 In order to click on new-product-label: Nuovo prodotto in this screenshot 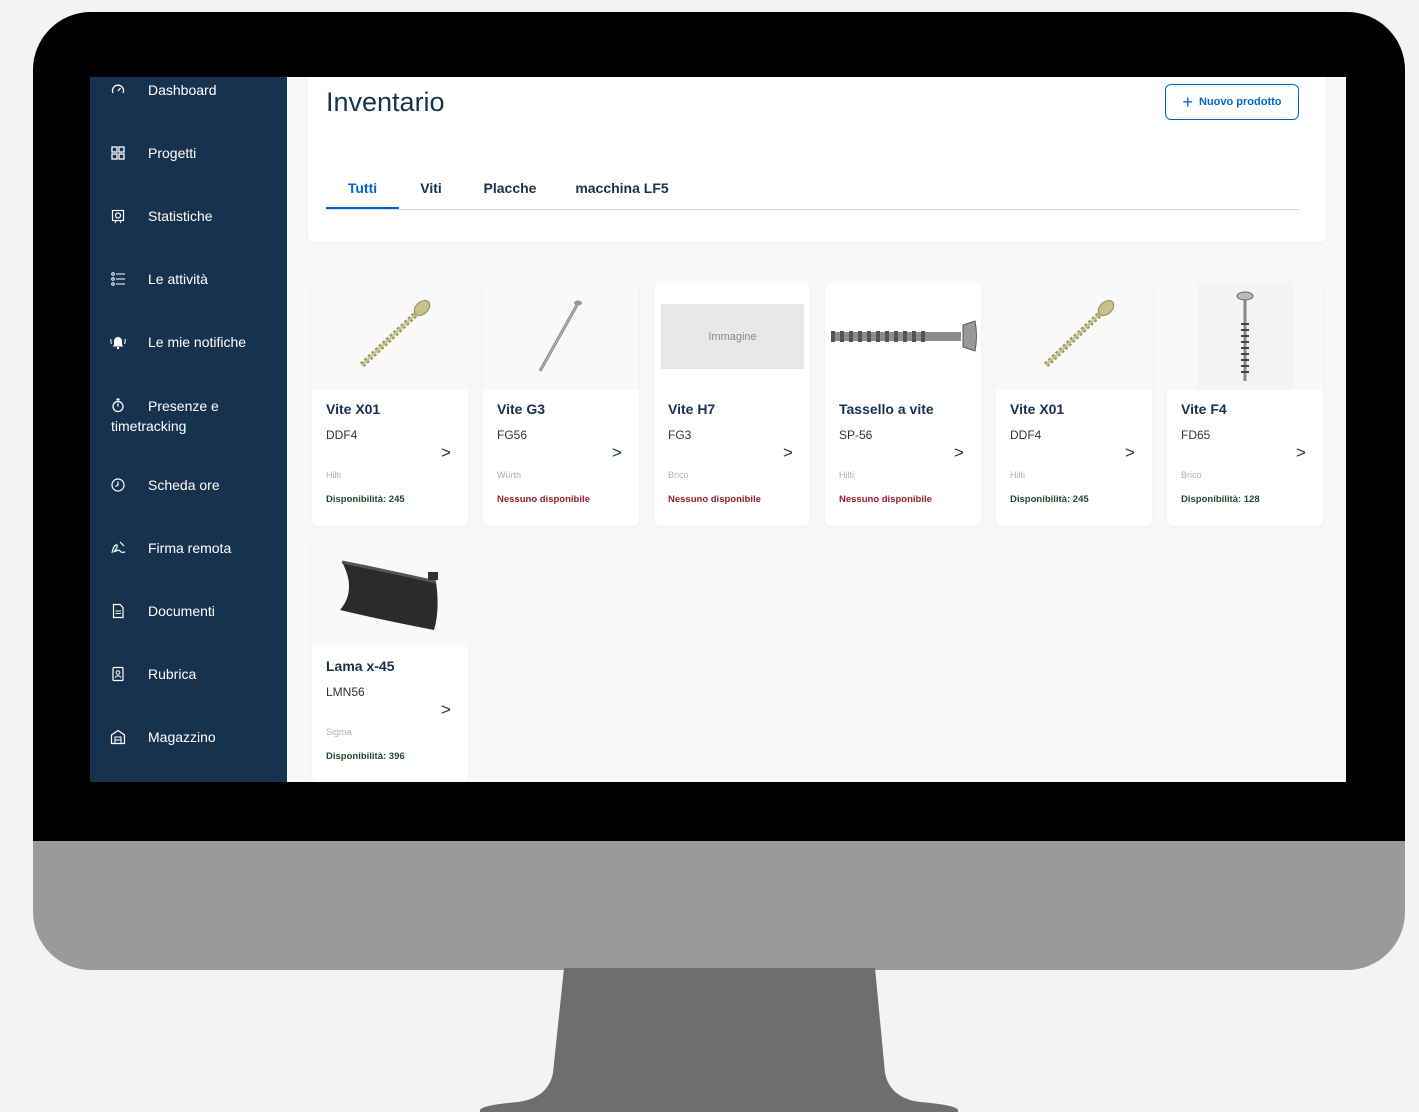, I will do `click(1240, 102)`.